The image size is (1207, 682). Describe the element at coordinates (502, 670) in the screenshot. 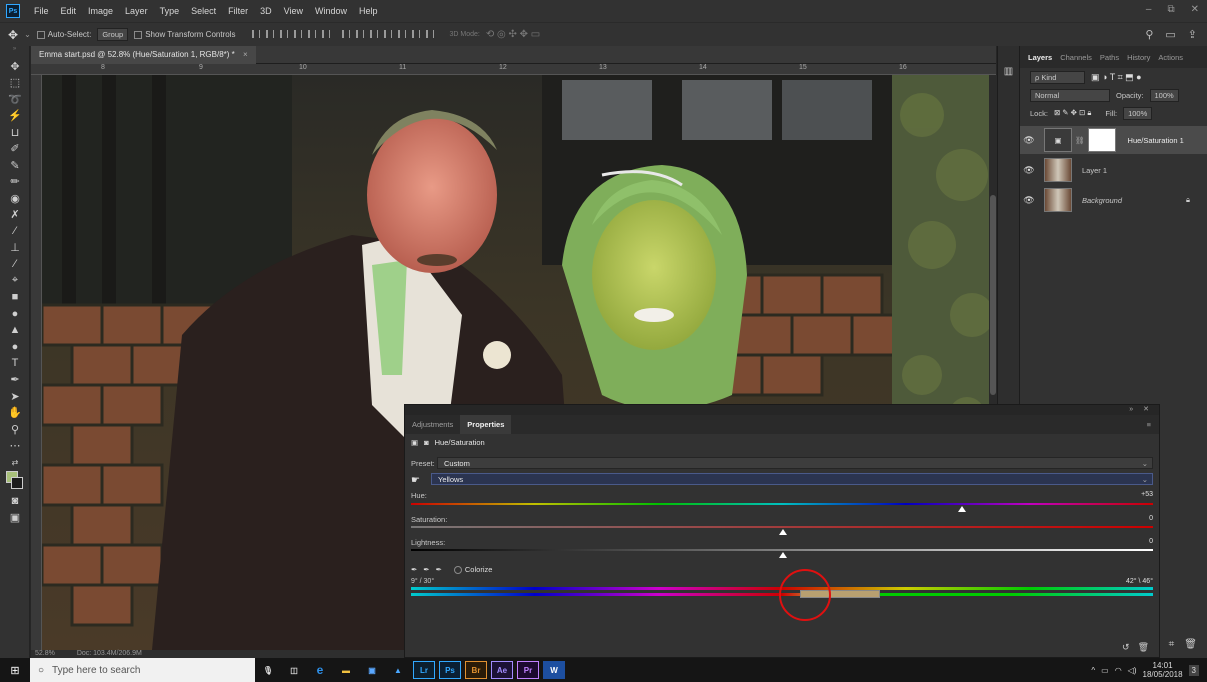

I see `after-effects-icon: Ae` at that location.